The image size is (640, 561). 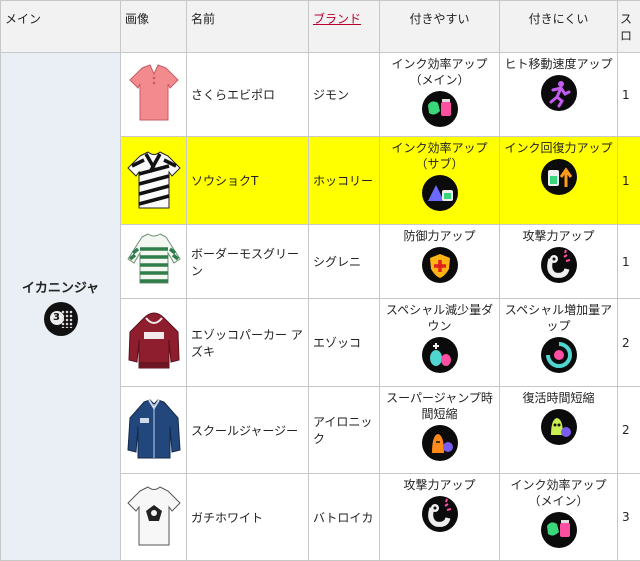 What do you see at coordinates (248, 181) in the screenshot?
I see `gear-name: ソウショクT` at bounding box center [248, 181].